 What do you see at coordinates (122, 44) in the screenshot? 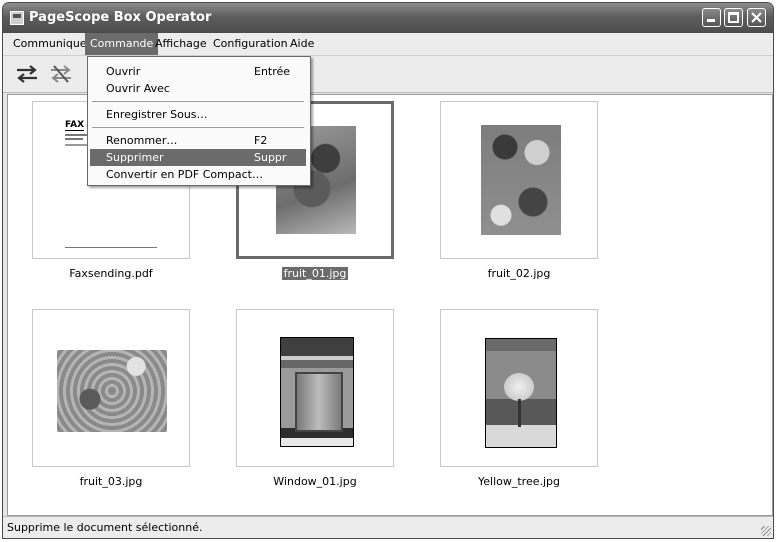
I see `menu-commande: Commande` at bounding box center [122, 44].